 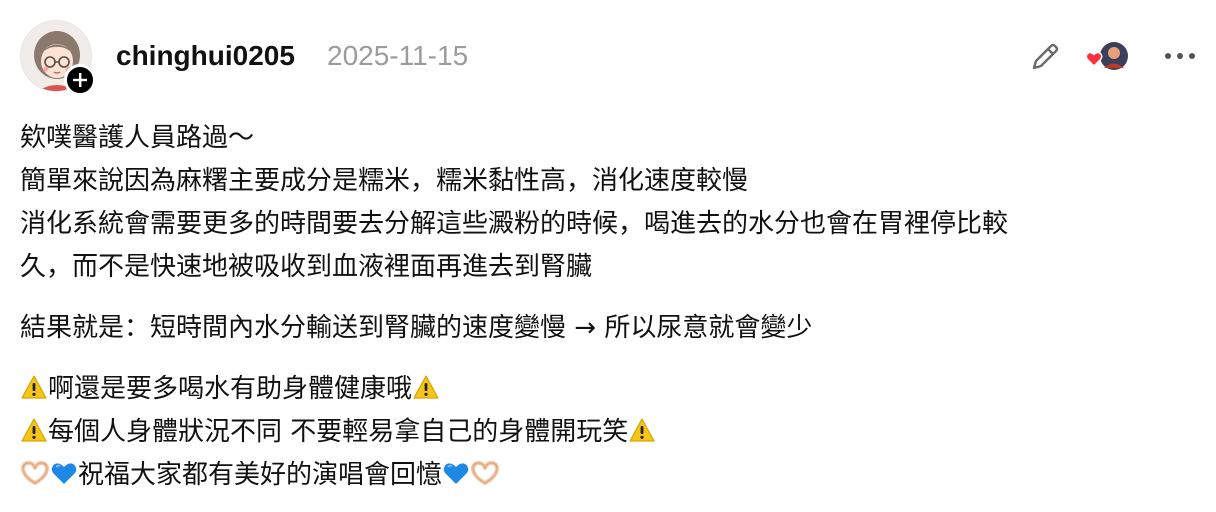 I want to click on body-line: 消化系統會需要更多的時間要去分解這些澱粉的時候，喝進去的水分也會在胃裡停比較, so click(x=514, y=224).